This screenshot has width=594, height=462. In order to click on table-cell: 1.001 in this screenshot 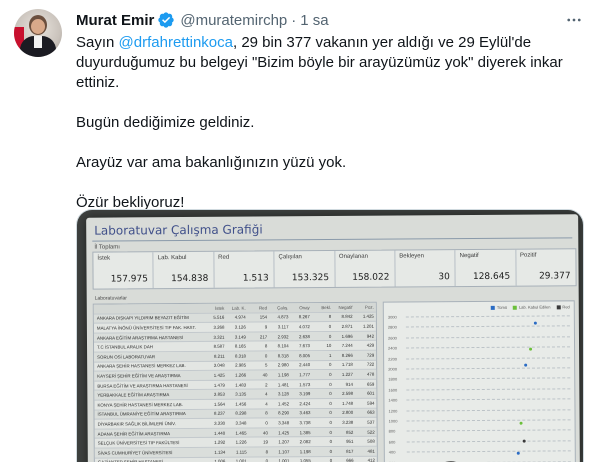, I will do `click(284, 460)`.